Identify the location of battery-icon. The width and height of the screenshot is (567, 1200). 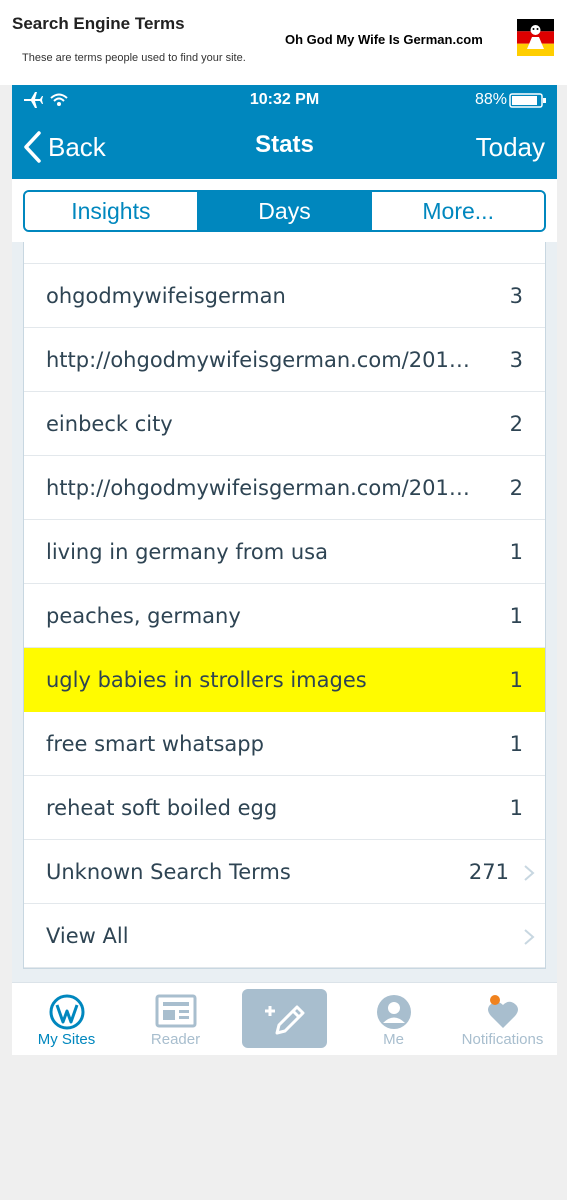
(527, 100).